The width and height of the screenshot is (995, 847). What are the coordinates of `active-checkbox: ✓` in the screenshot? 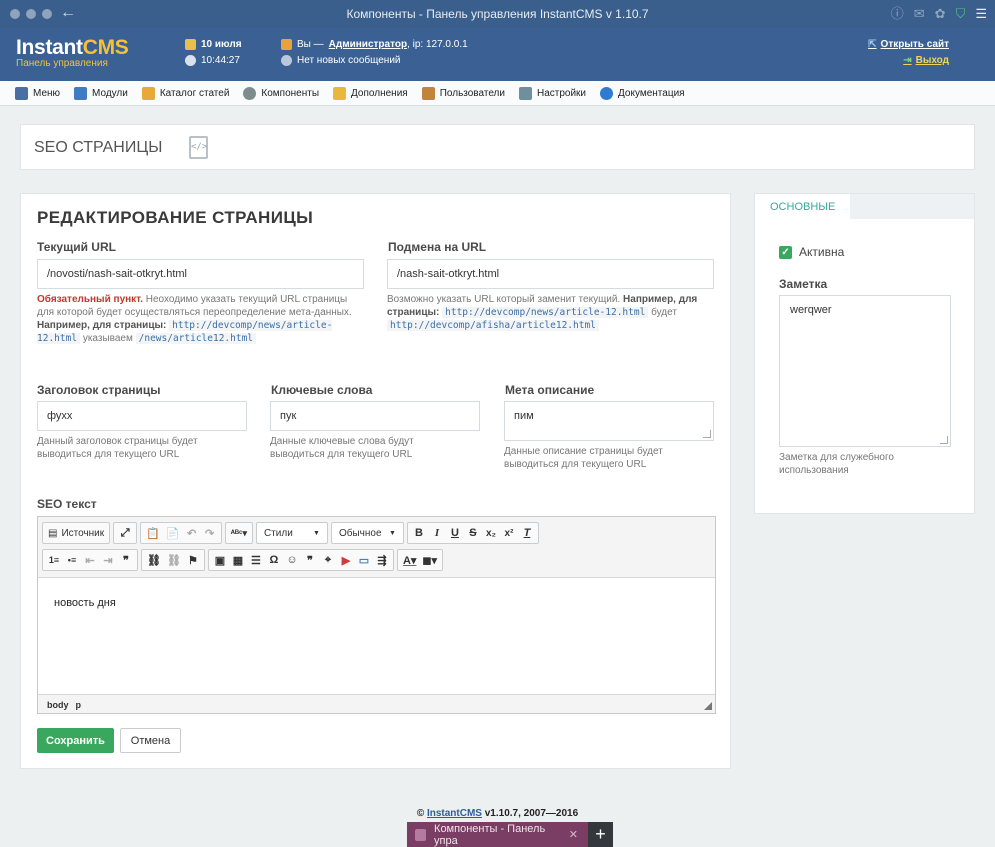 It's located at (785, 252).